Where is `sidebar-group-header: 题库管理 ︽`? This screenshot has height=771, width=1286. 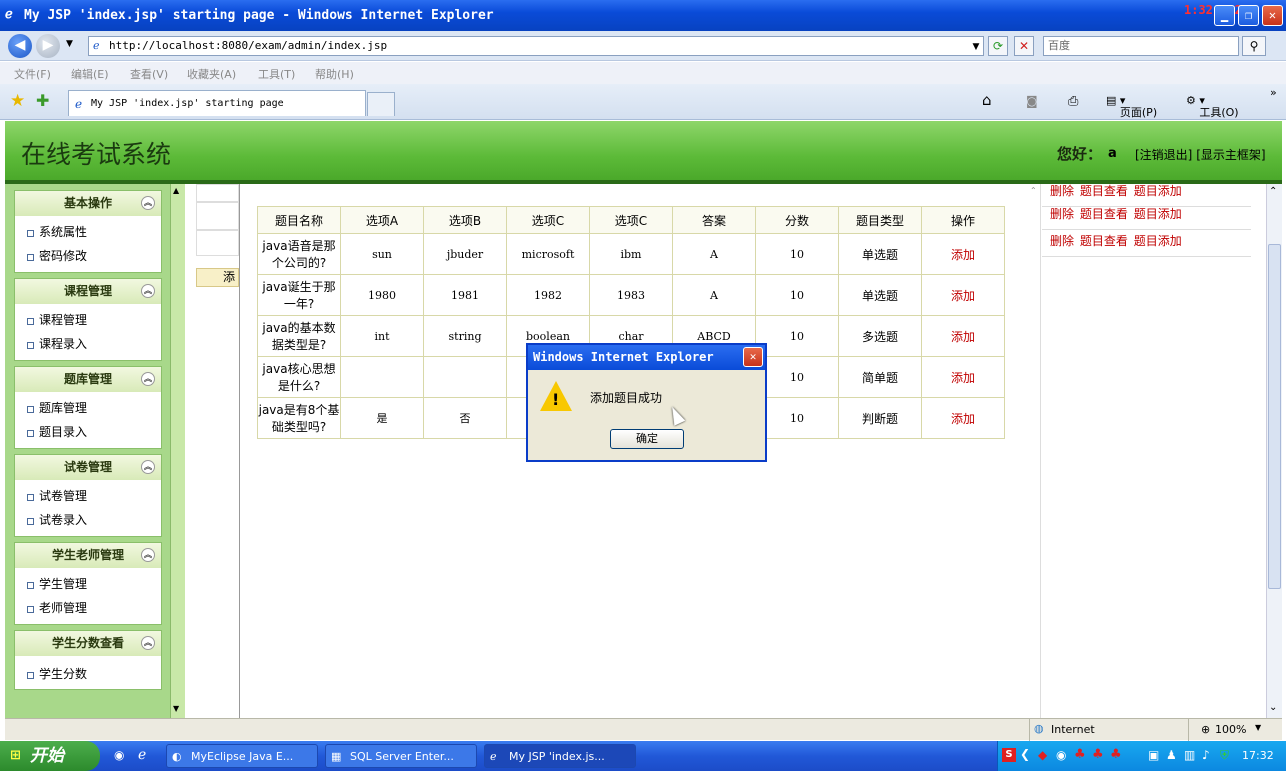
sidebar-group-header: 题库管理 ︽ is located at coordinates (88, 379).